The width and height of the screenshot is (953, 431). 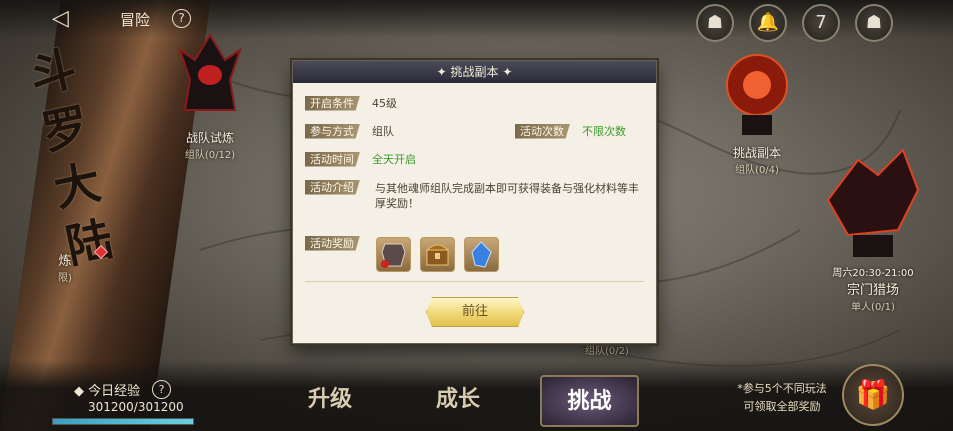 I want to click on armor-chest-icon, so click(x=393, y=254).